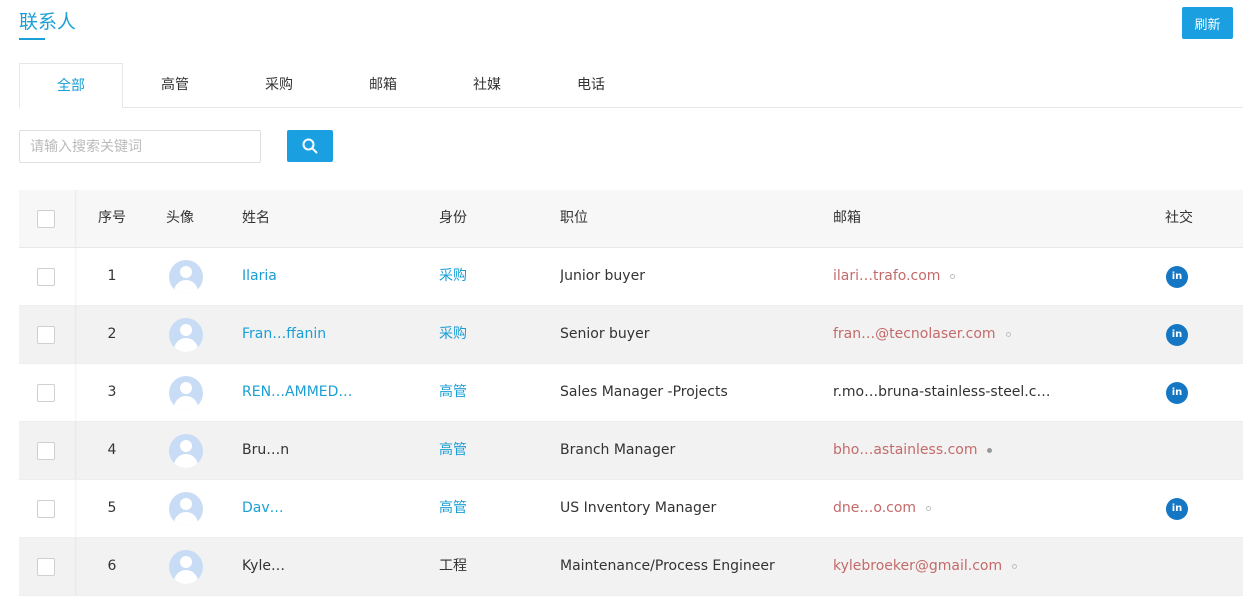 The image size is (1243, 596). I want to click on contact-email: dne…o.com, so click(988, 508).